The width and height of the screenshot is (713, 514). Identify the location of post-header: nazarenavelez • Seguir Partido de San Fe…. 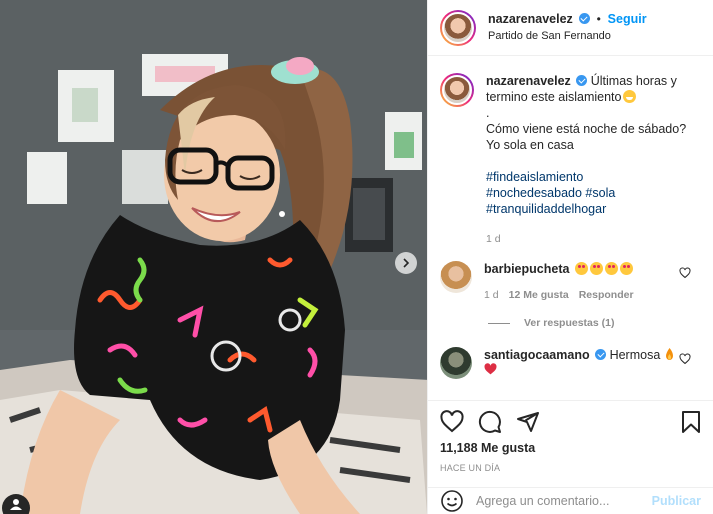
(570, 28).